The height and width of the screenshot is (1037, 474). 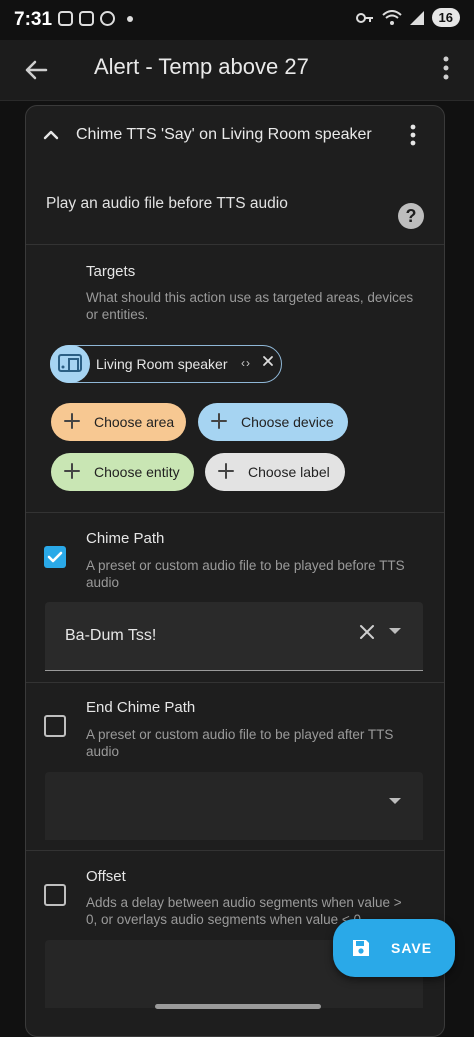 What do you see at coordinates (367, 632) in the screenshot?
I see `clear-icon` at bounding box center [367, 632].